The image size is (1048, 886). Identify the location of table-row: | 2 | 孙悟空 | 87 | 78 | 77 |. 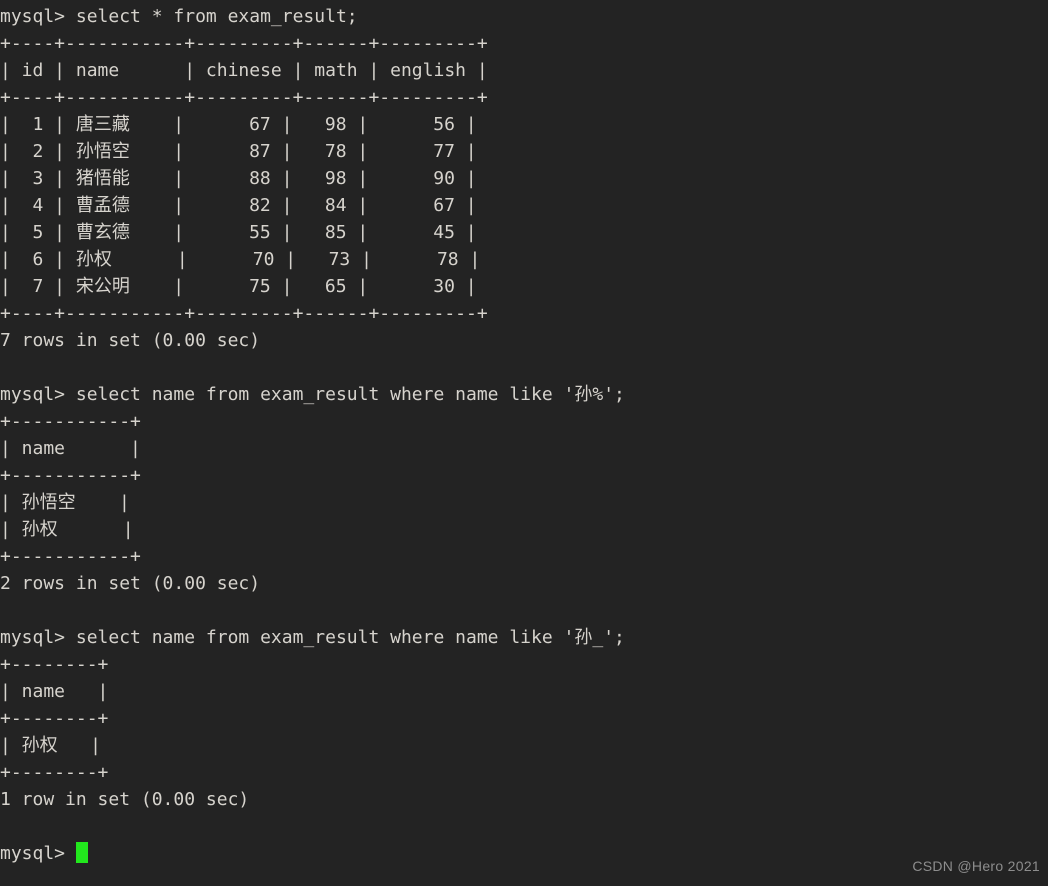
(238, 151).